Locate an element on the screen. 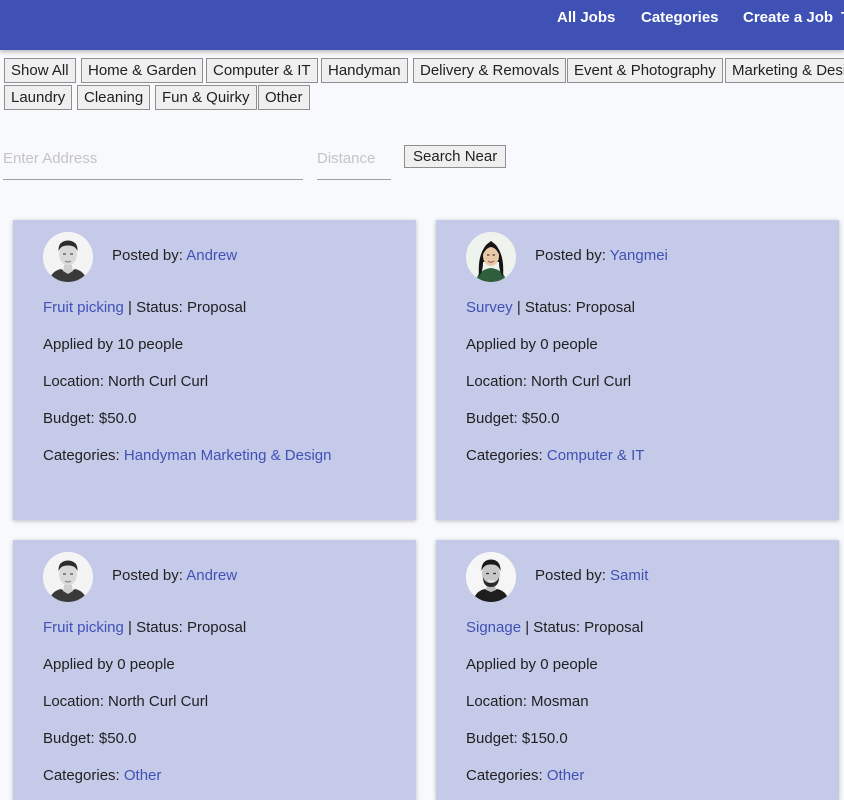  filter-delivery-removals: Delivery & Removals is located at coordinates (490, 70).